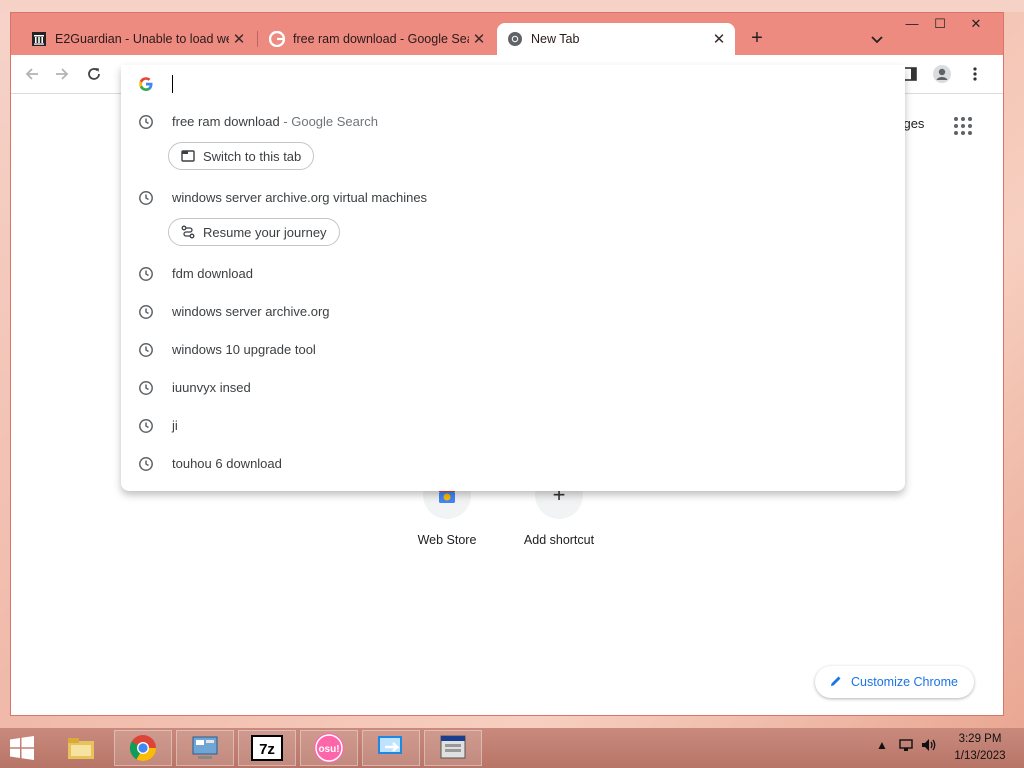 The image size is (1024, 768). I want to click on kebab-menu-icon, so click(975, 74).